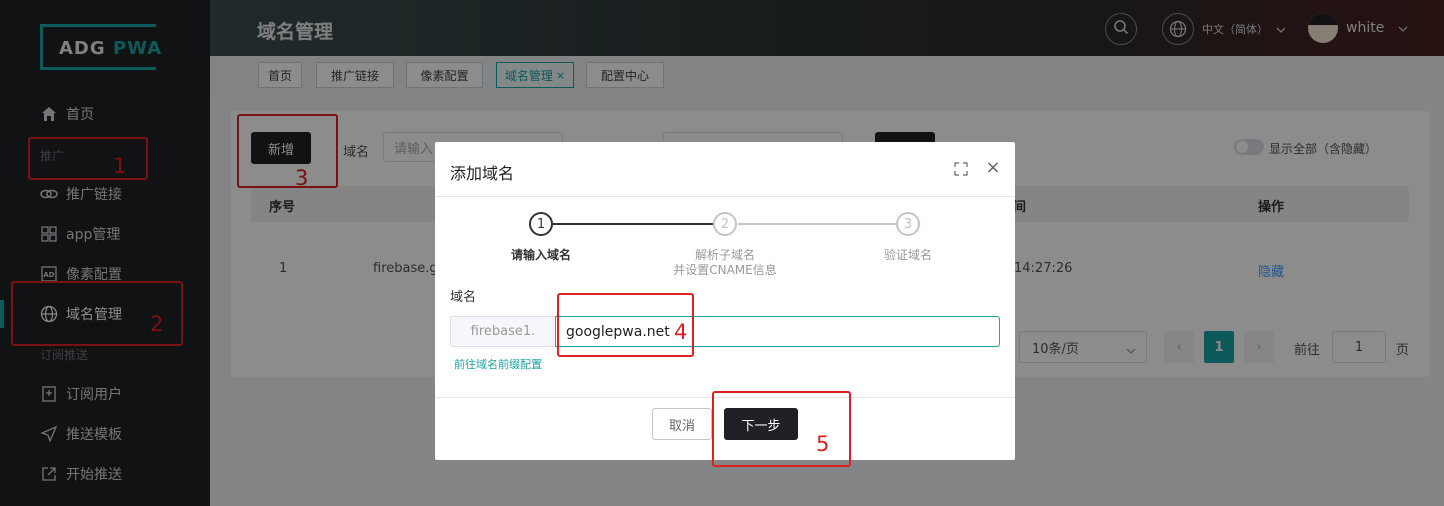 This screenshot has height=506, width=1444. What do you see at coordinates (725, 224) in the screenshot?
I see `step-2-circle: 2` at bounding box center [725, 224].